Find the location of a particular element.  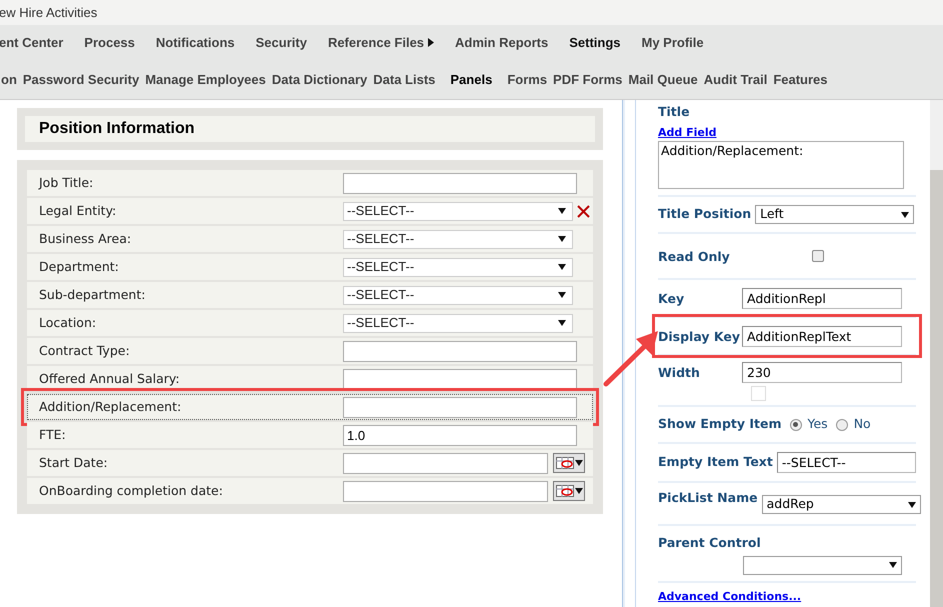

subnav-item: Features is located at coordinates (800, 80).